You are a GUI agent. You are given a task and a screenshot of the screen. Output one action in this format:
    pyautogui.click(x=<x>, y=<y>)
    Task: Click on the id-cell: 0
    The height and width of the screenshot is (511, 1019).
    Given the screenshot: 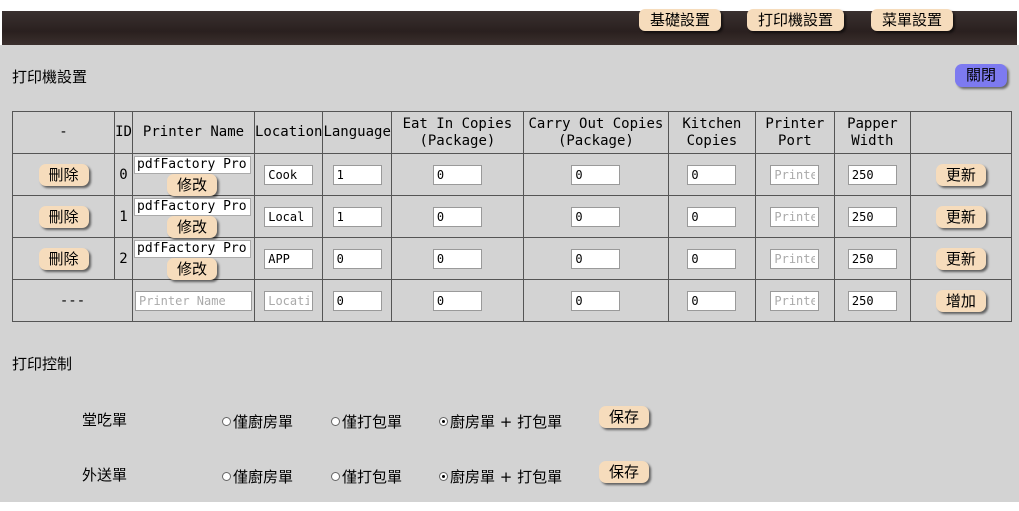 What is the action you would take?
    pyautogui.click(x=123, y=174)
    